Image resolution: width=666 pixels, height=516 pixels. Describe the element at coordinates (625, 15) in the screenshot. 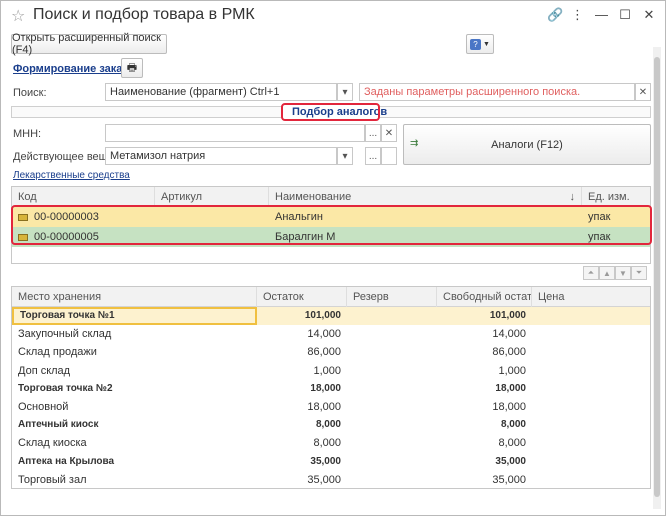

I see `maximize-icon: ☐` at that location.